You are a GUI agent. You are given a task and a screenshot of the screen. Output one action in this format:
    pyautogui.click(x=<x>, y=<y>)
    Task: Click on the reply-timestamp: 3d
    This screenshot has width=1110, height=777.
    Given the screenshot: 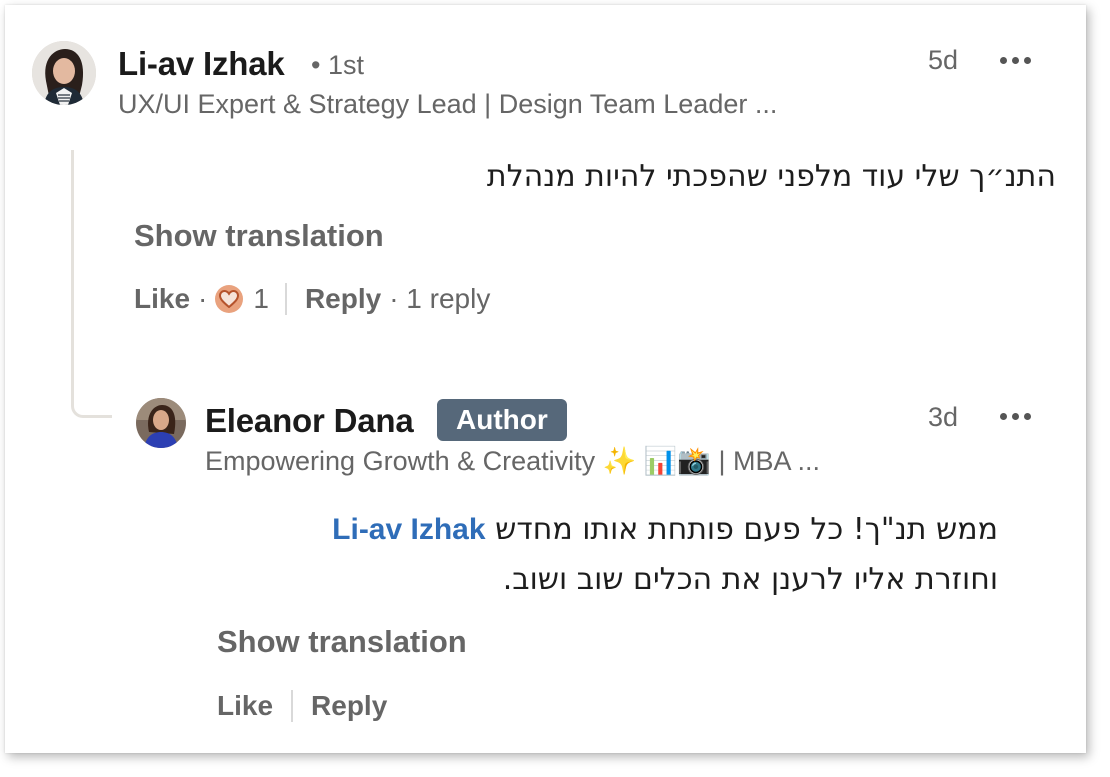 What is the action you would take?
    pyautogui.click(x=943, y=417)
    